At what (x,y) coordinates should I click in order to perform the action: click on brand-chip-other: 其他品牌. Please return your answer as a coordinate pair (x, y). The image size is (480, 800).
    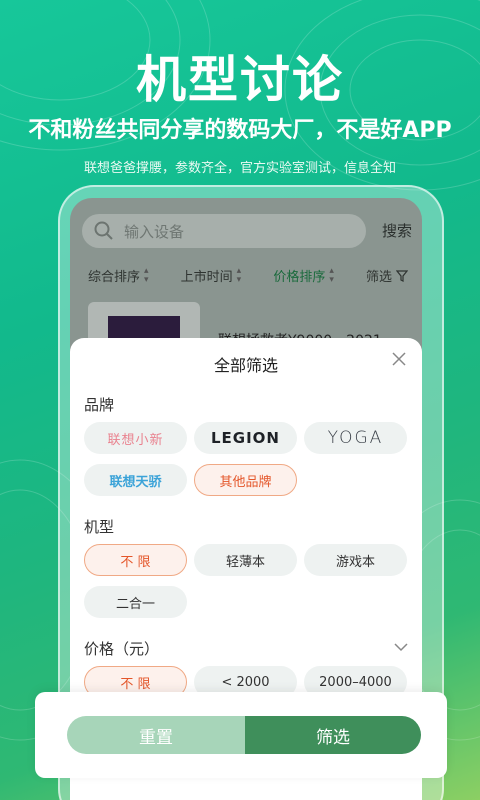
    Looking at the image, I should click on (245, 480).